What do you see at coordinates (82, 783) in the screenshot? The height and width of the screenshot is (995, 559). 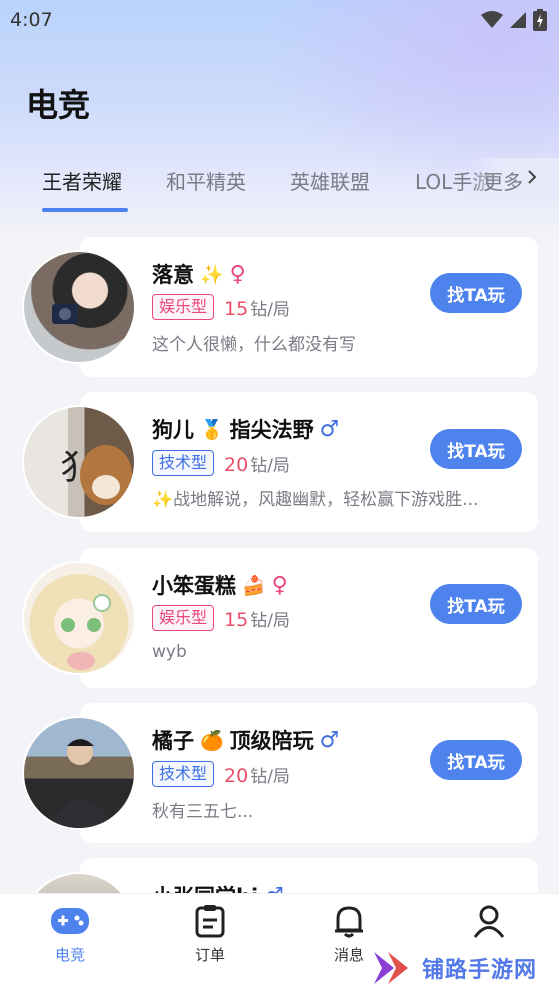 I see `avatar-boy` at bounding box center [82, 783].